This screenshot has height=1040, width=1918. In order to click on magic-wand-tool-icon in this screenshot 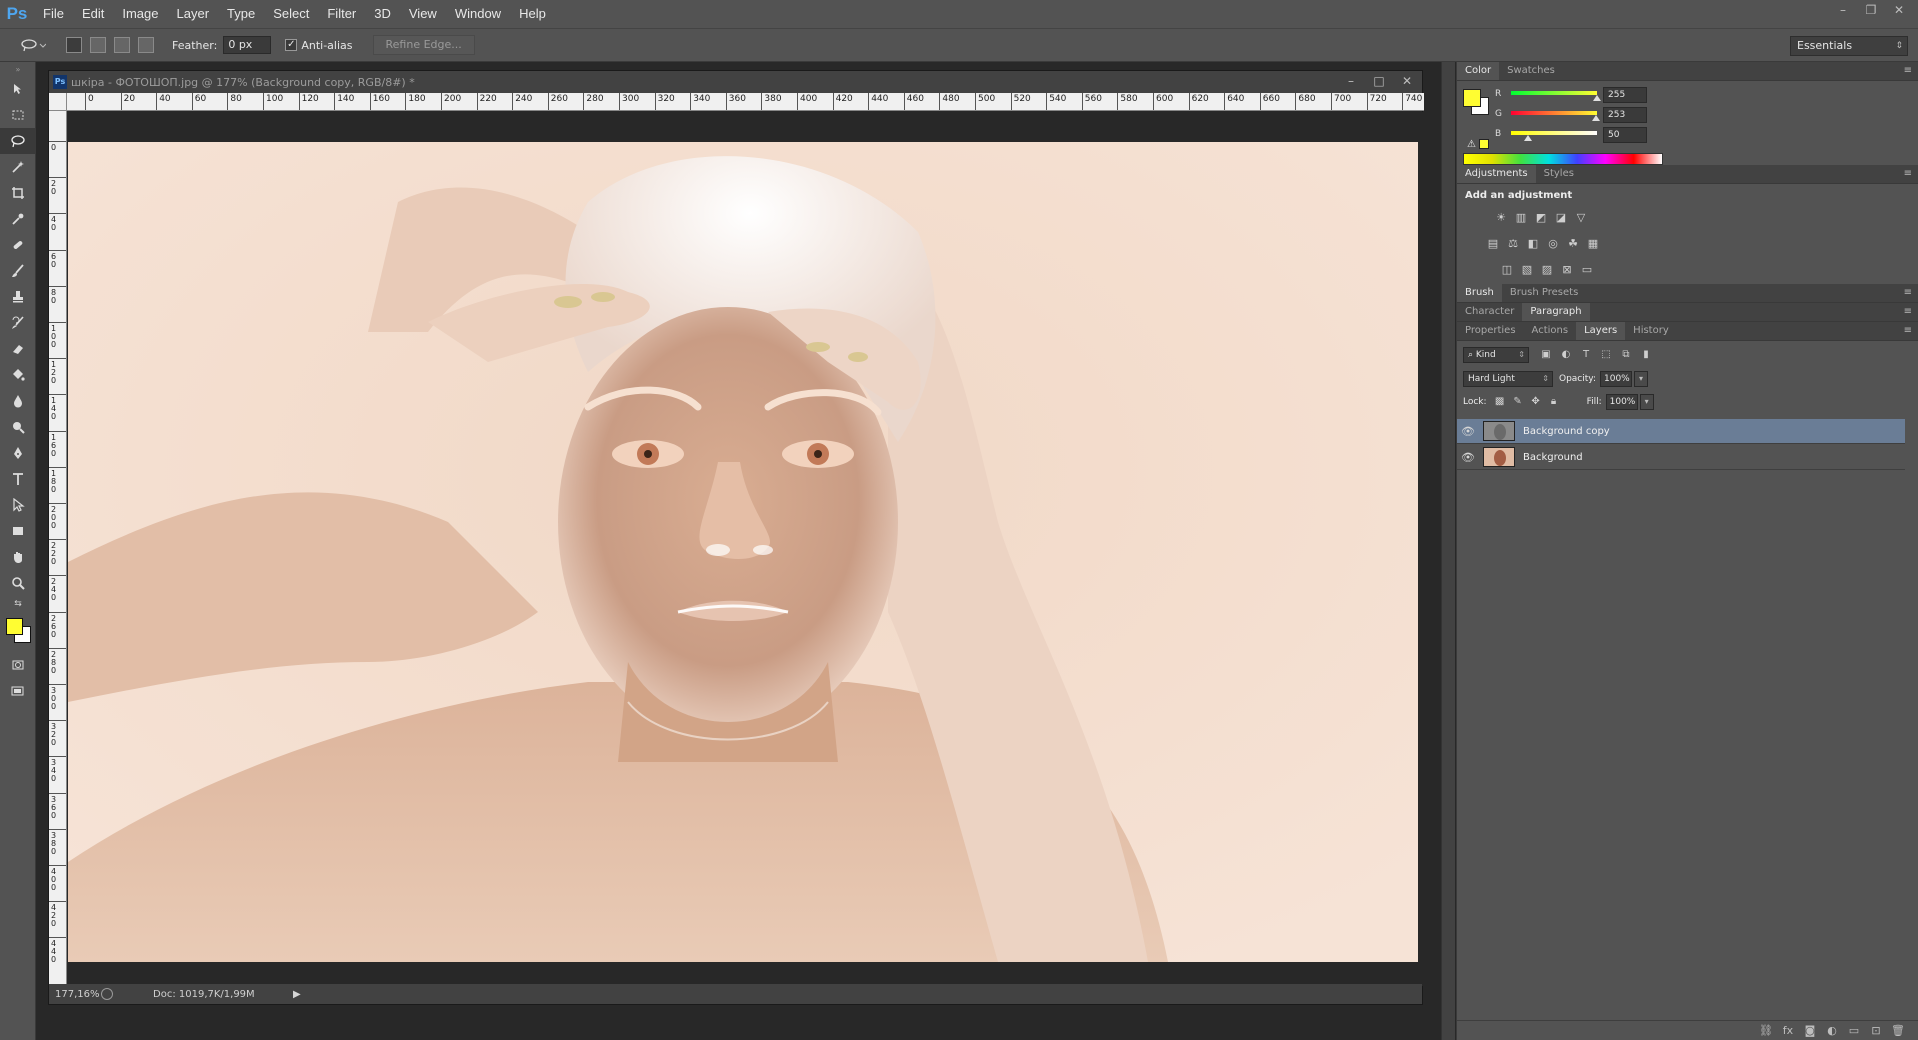, I will do `click(18, 167)`.